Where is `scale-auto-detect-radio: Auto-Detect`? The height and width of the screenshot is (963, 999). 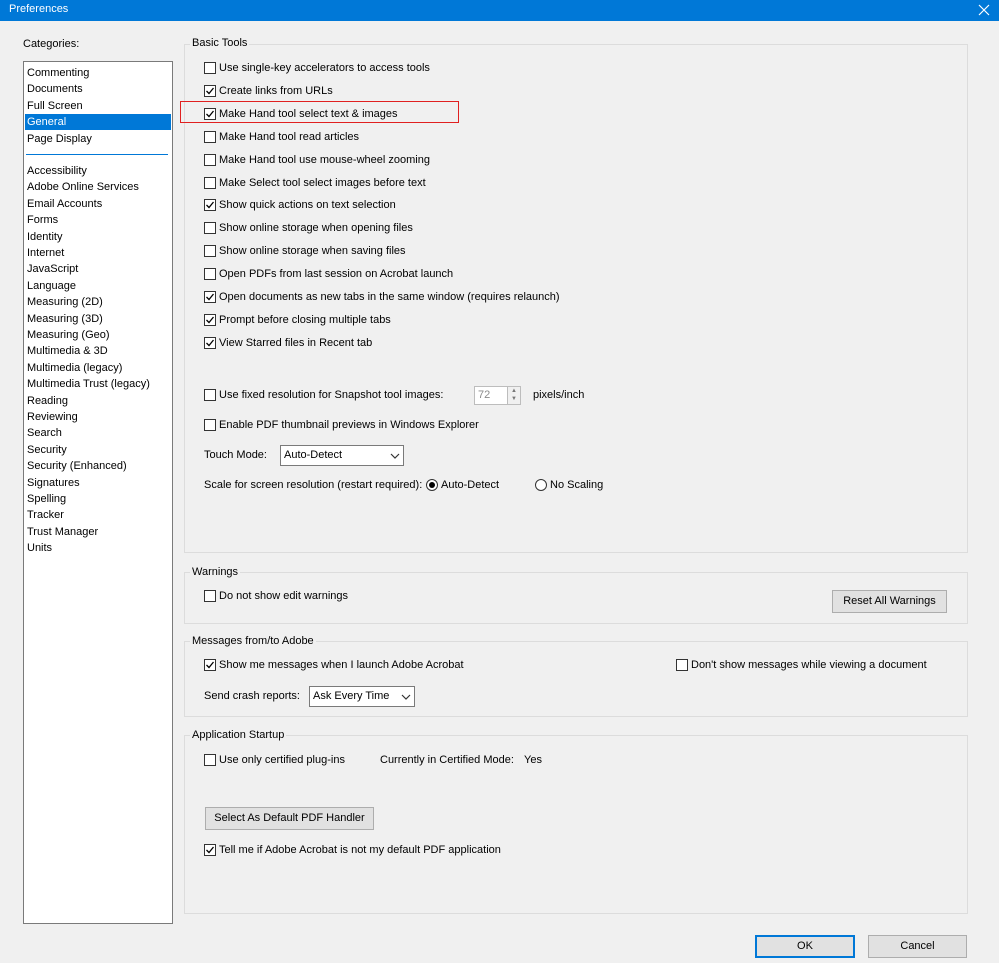 scale-auto-detect-radio: Auto-Detect is located at coordinates (462, 485).